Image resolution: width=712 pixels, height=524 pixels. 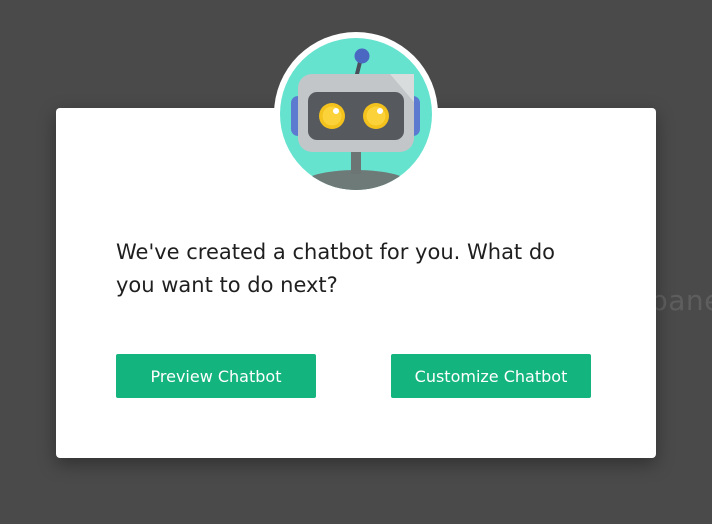 I want to click on customize-chatbot-button: Customize Chatbot, so click(x=491, y=376).